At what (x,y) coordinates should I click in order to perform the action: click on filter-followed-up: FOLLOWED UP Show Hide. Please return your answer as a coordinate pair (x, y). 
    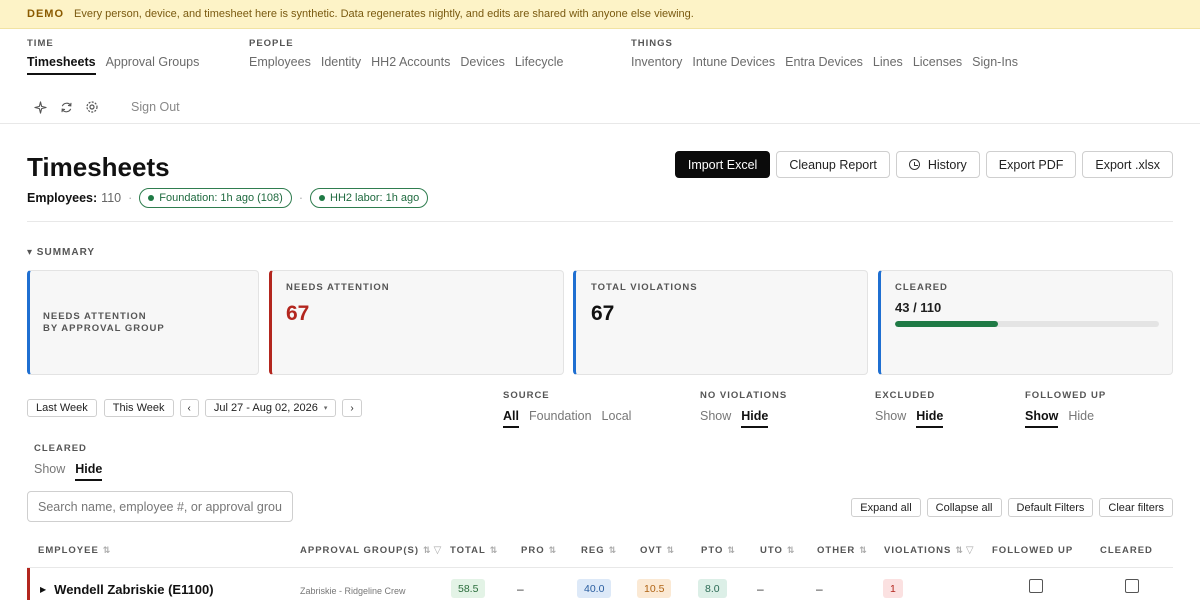
    Looking at the image, I should click on (1065, 409).